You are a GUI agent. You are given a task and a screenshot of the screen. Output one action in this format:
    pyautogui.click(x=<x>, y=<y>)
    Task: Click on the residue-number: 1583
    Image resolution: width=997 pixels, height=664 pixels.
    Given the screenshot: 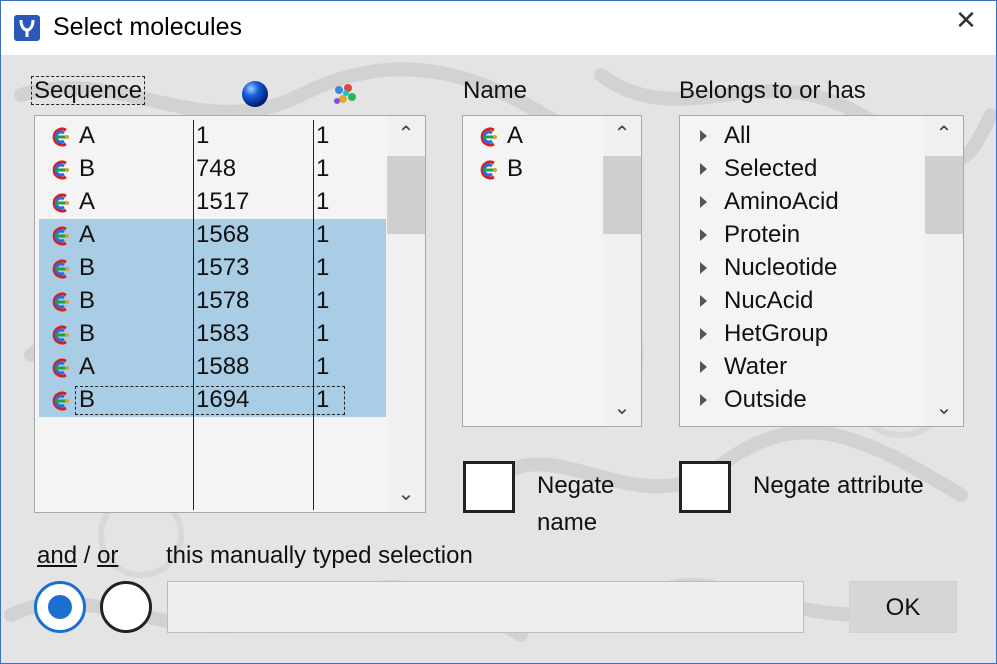 What is the action you would take?
    pyautogui.click(x=223, y=333)
    